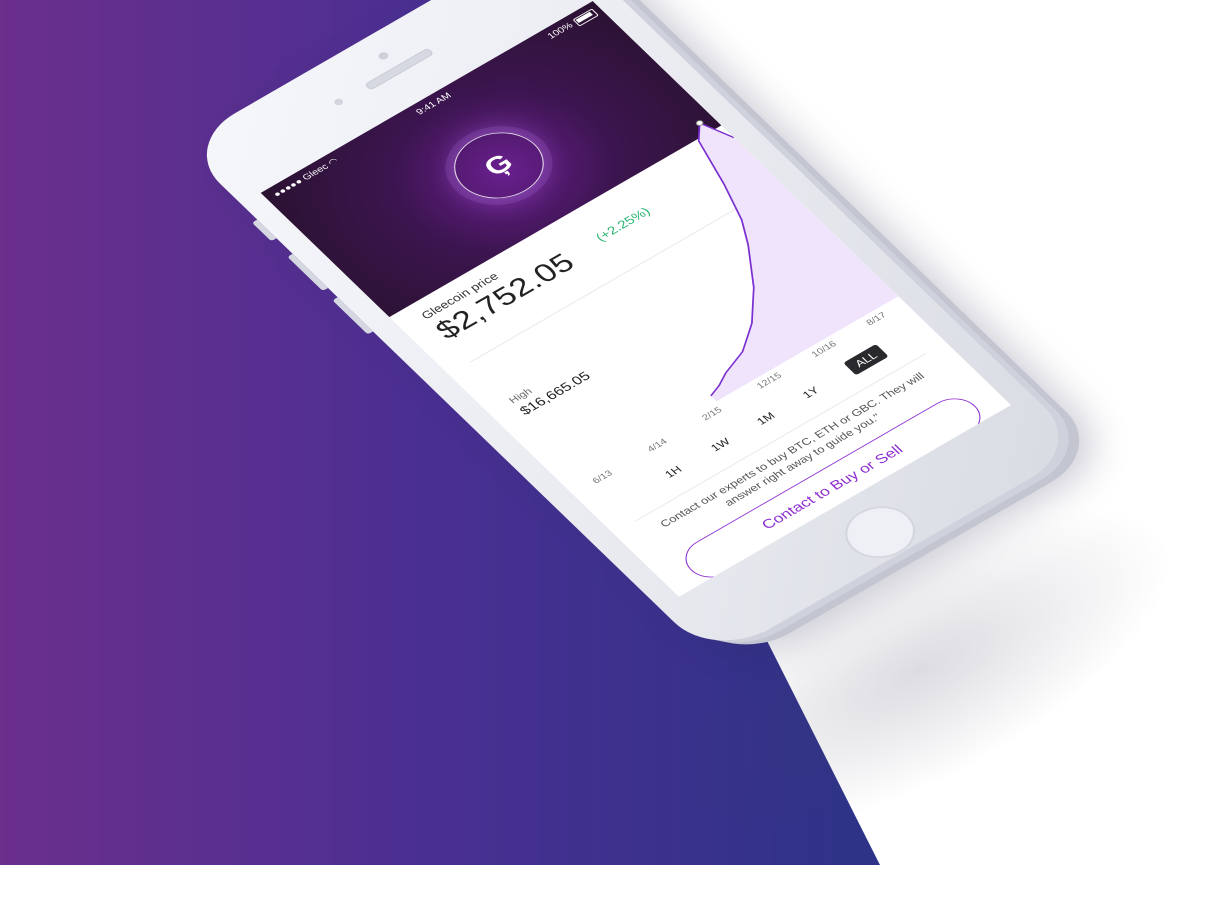 Image resolution: width=1219 pixels, height=899 pixels. What do you see at coordinates (673, 472) in the screenshot?
I see `range-1h-button: 1H` at bounding box center [673, 472].